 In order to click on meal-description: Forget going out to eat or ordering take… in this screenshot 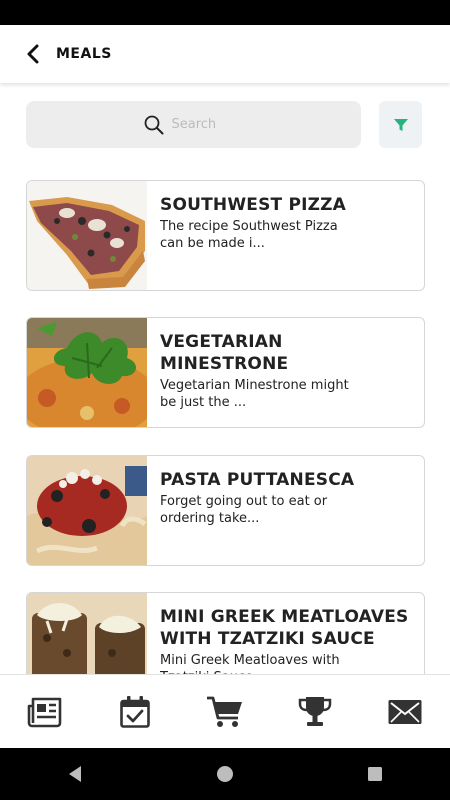, I will do `click(244, 510)`.